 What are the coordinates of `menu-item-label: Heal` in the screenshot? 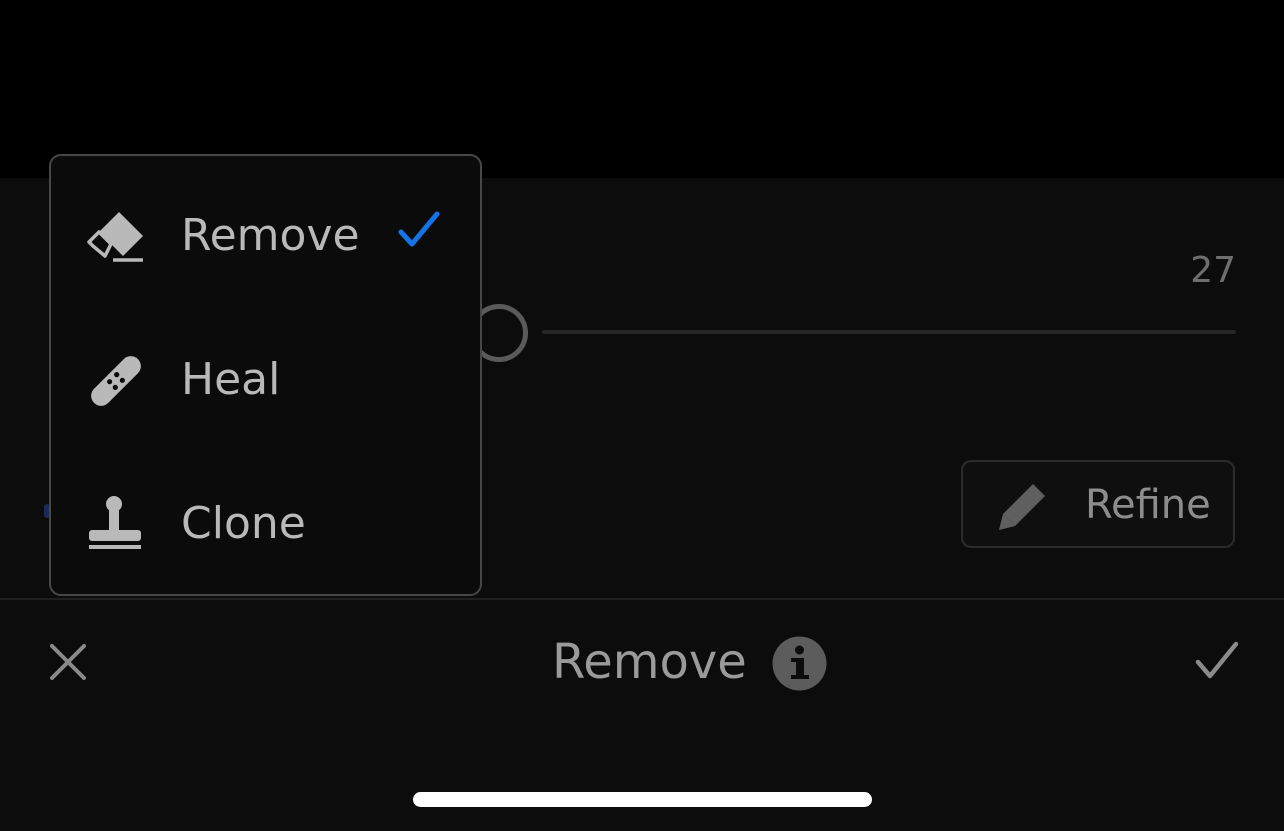 It's located at (231, 379).